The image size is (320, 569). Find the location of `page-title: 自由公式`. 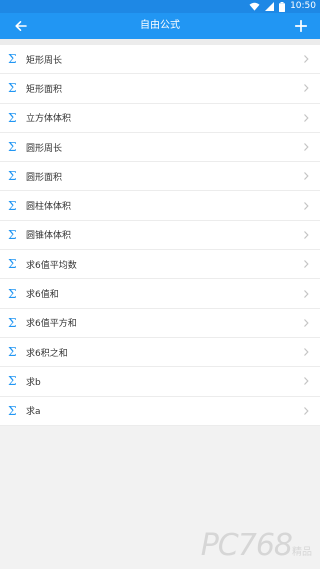

page-title: 自由公式 is located at coordinates (160, 25).